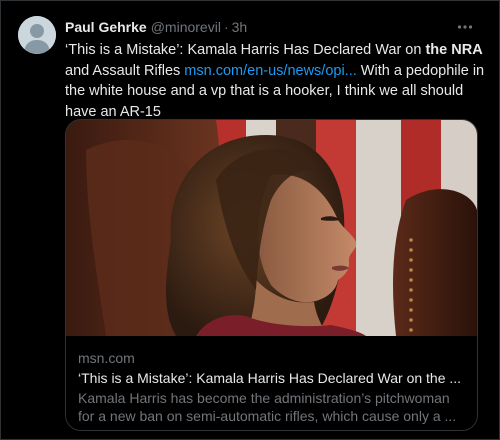 This screenshot has height=440, width=500. I want to click on tweet-header: Paul Gehrke @minorevil · 3h, so click(272, 27).